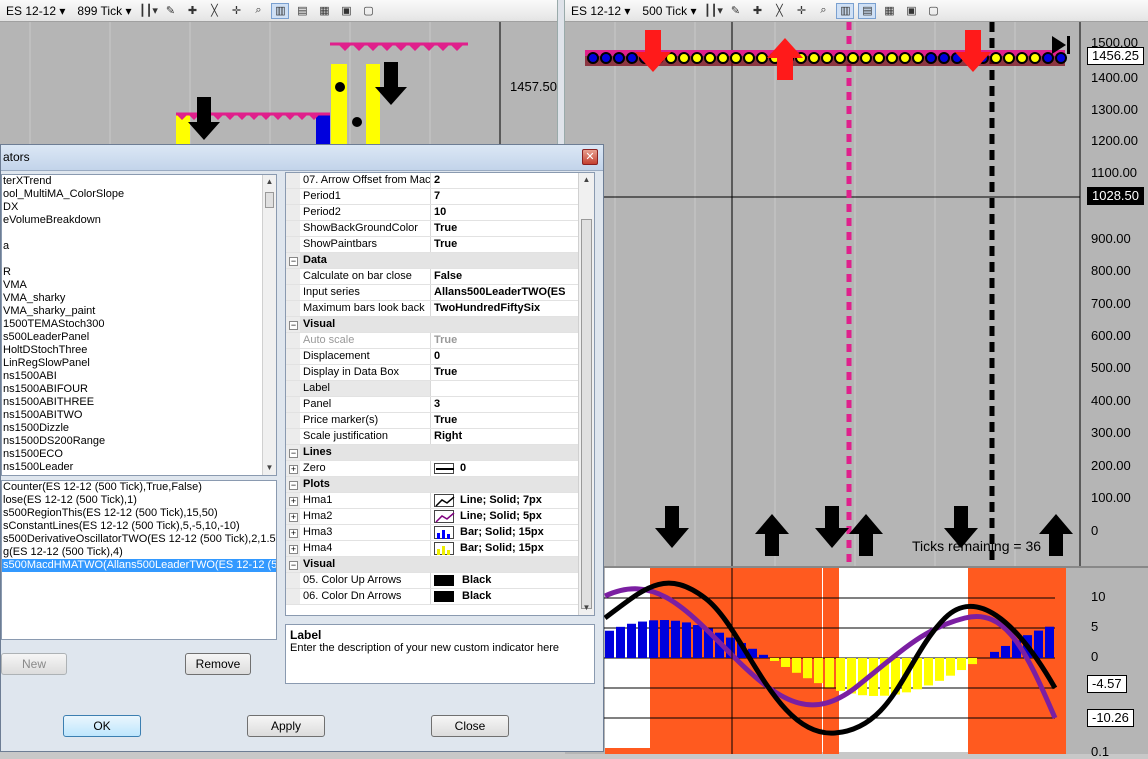  What do you see at coordinates (139, 298) in the screenshot?
I see `available-indicator-item: VMA_sharky` at bounding box center [139, 298].